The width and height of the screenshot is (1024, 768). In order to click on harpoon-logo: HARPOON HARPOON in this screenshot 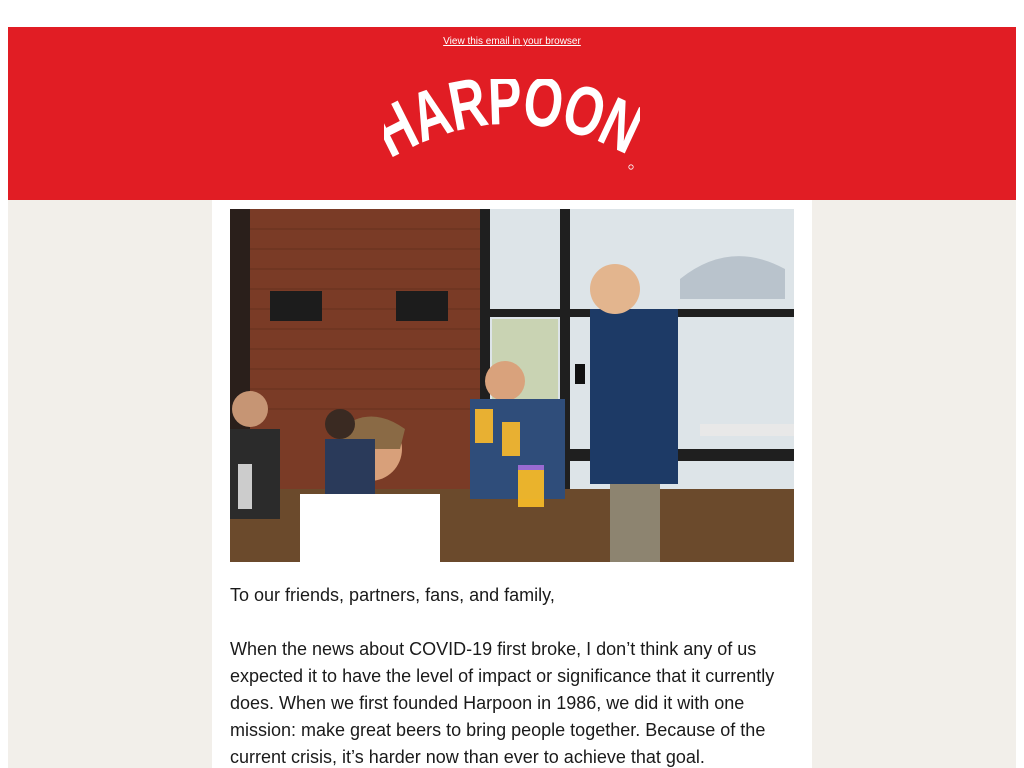, I will do `click(512, 127)`.